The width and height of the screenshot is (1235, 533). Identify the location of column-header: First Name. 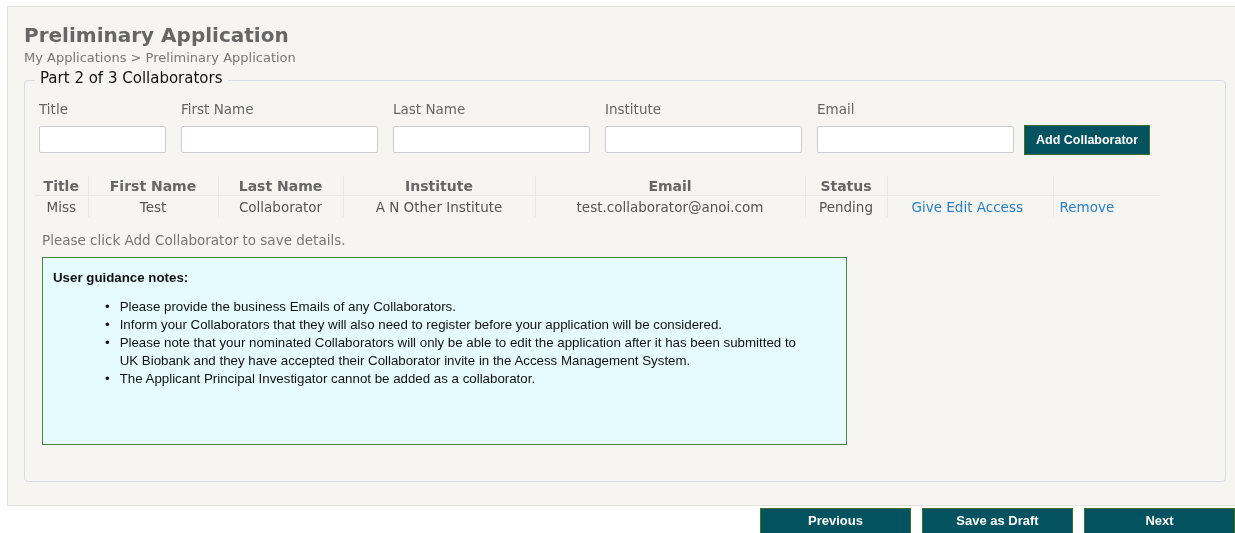
(153, 186).